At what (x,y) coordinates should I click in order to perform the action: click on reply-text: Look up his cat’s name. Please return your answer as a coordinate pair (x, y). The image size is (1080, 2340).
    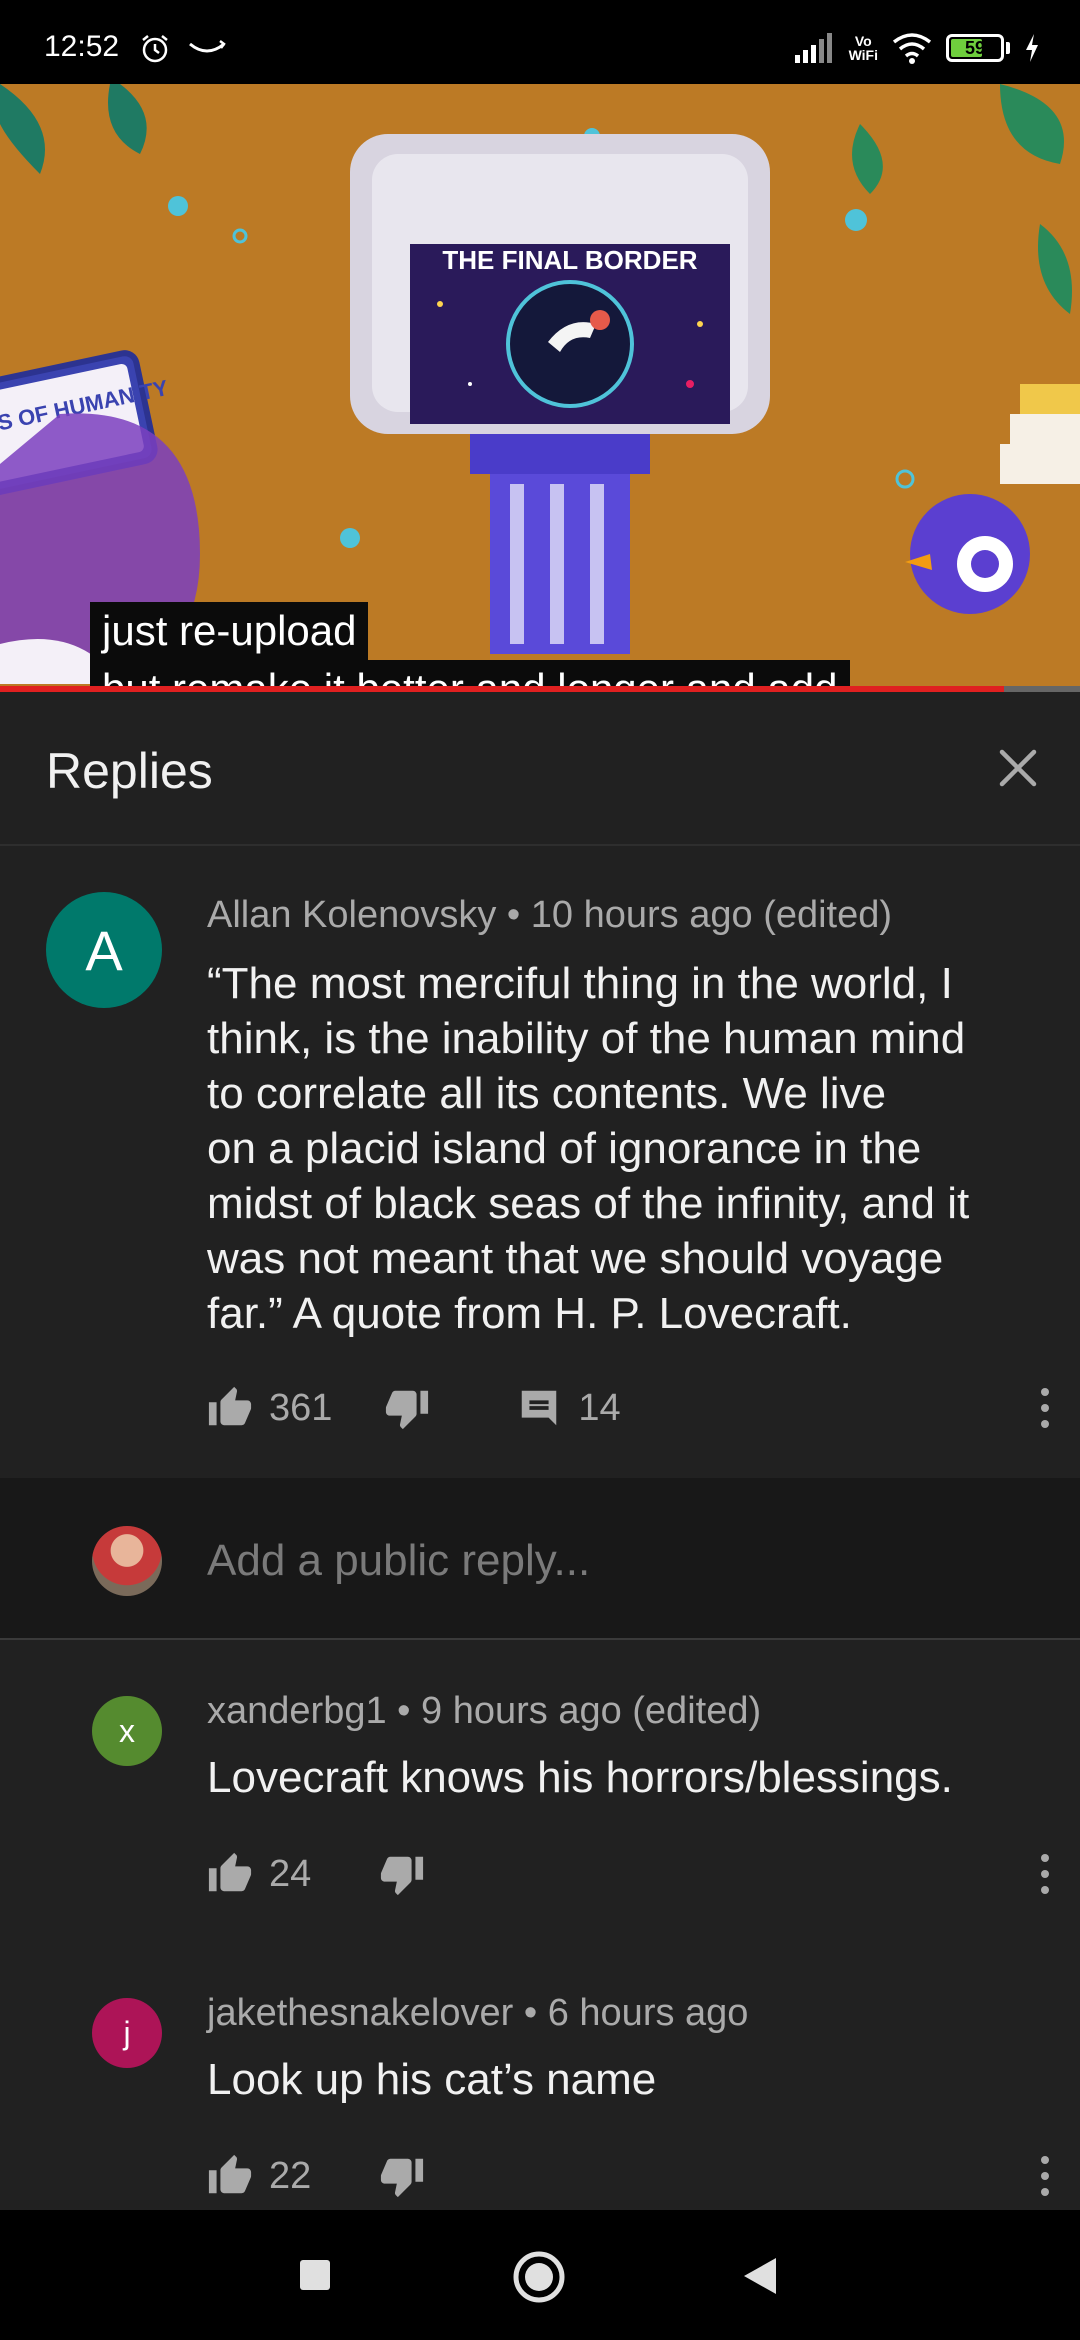
    Looking at the image, I should click on (432, 2079).